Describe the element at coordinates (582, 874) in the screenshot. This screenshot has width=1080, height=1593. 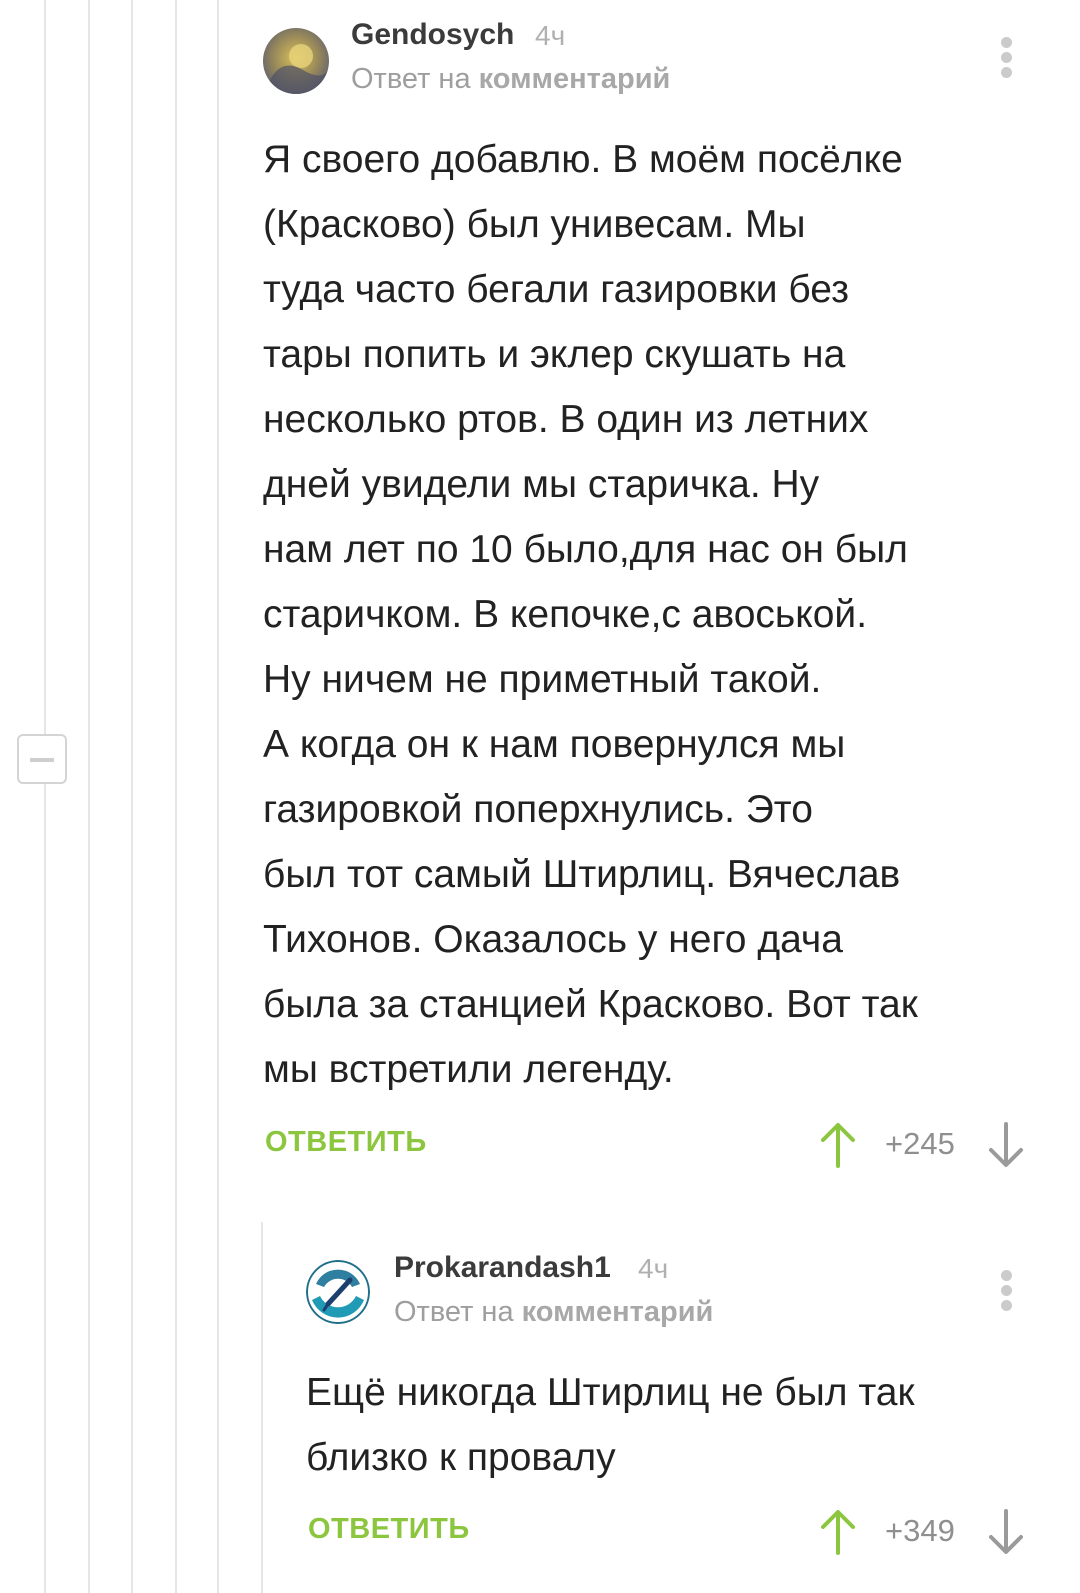
I see `comment-line: был тот самый Штирлиц. Вячеслав` at that location.